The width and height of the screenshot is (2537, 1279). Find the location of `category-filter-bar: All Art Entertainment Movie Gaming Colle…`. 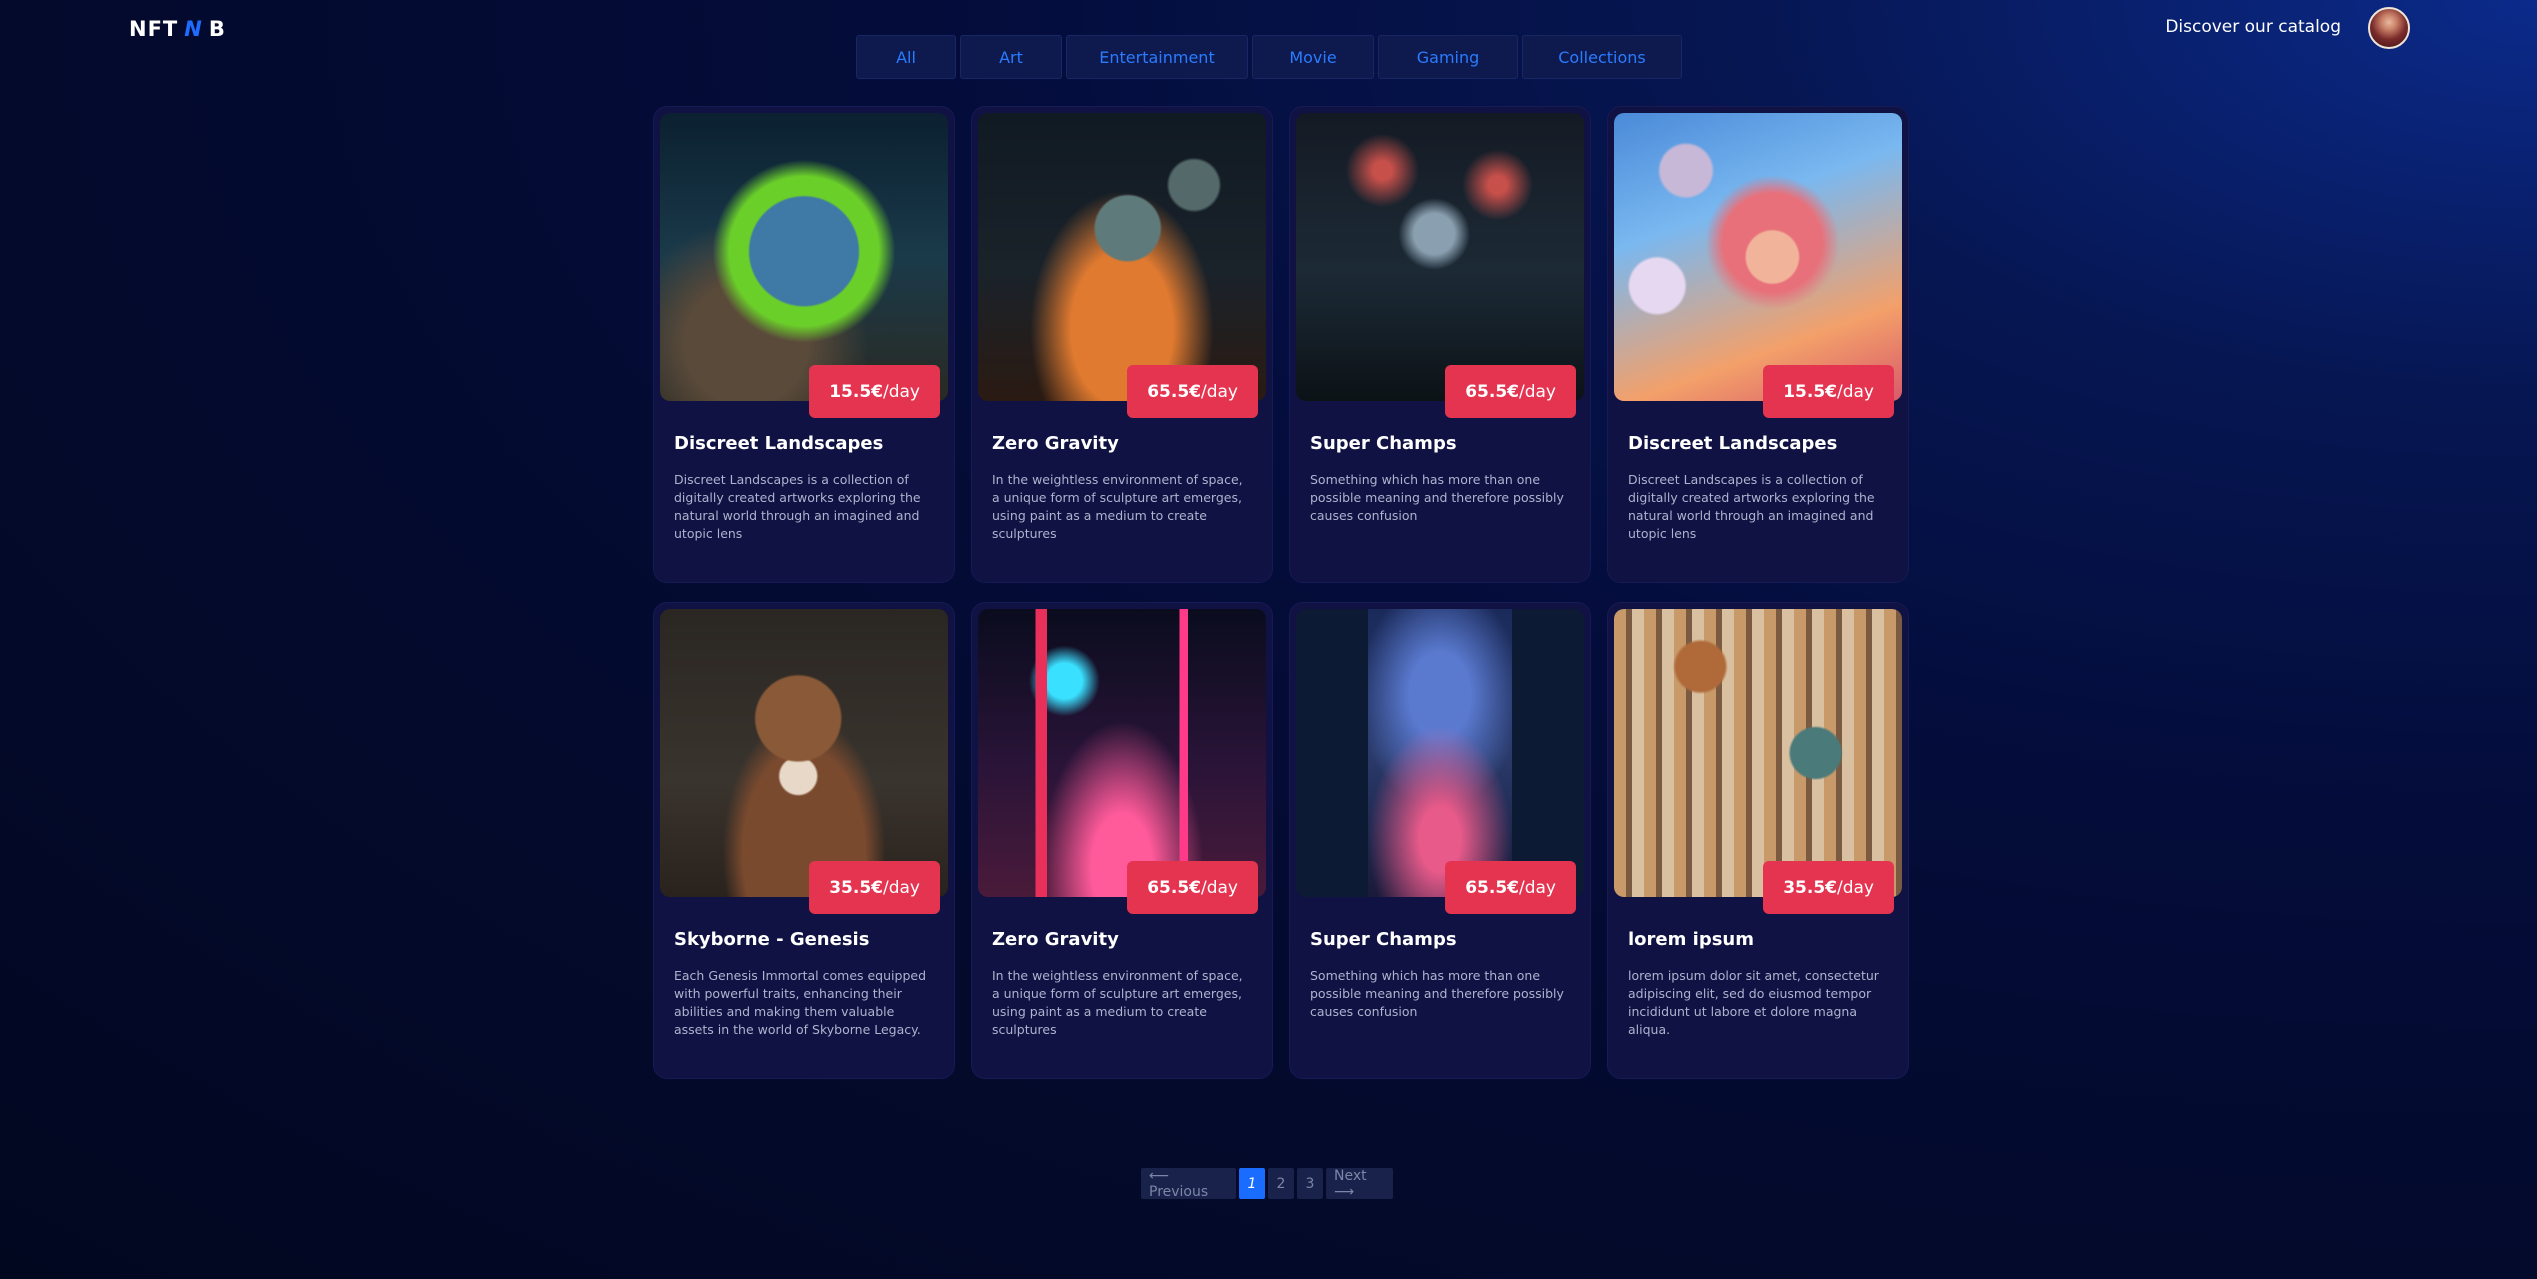

category-filter-bar: All Art Entertainment Movie Gaming Colle… is located at coordinates (1269, 57).